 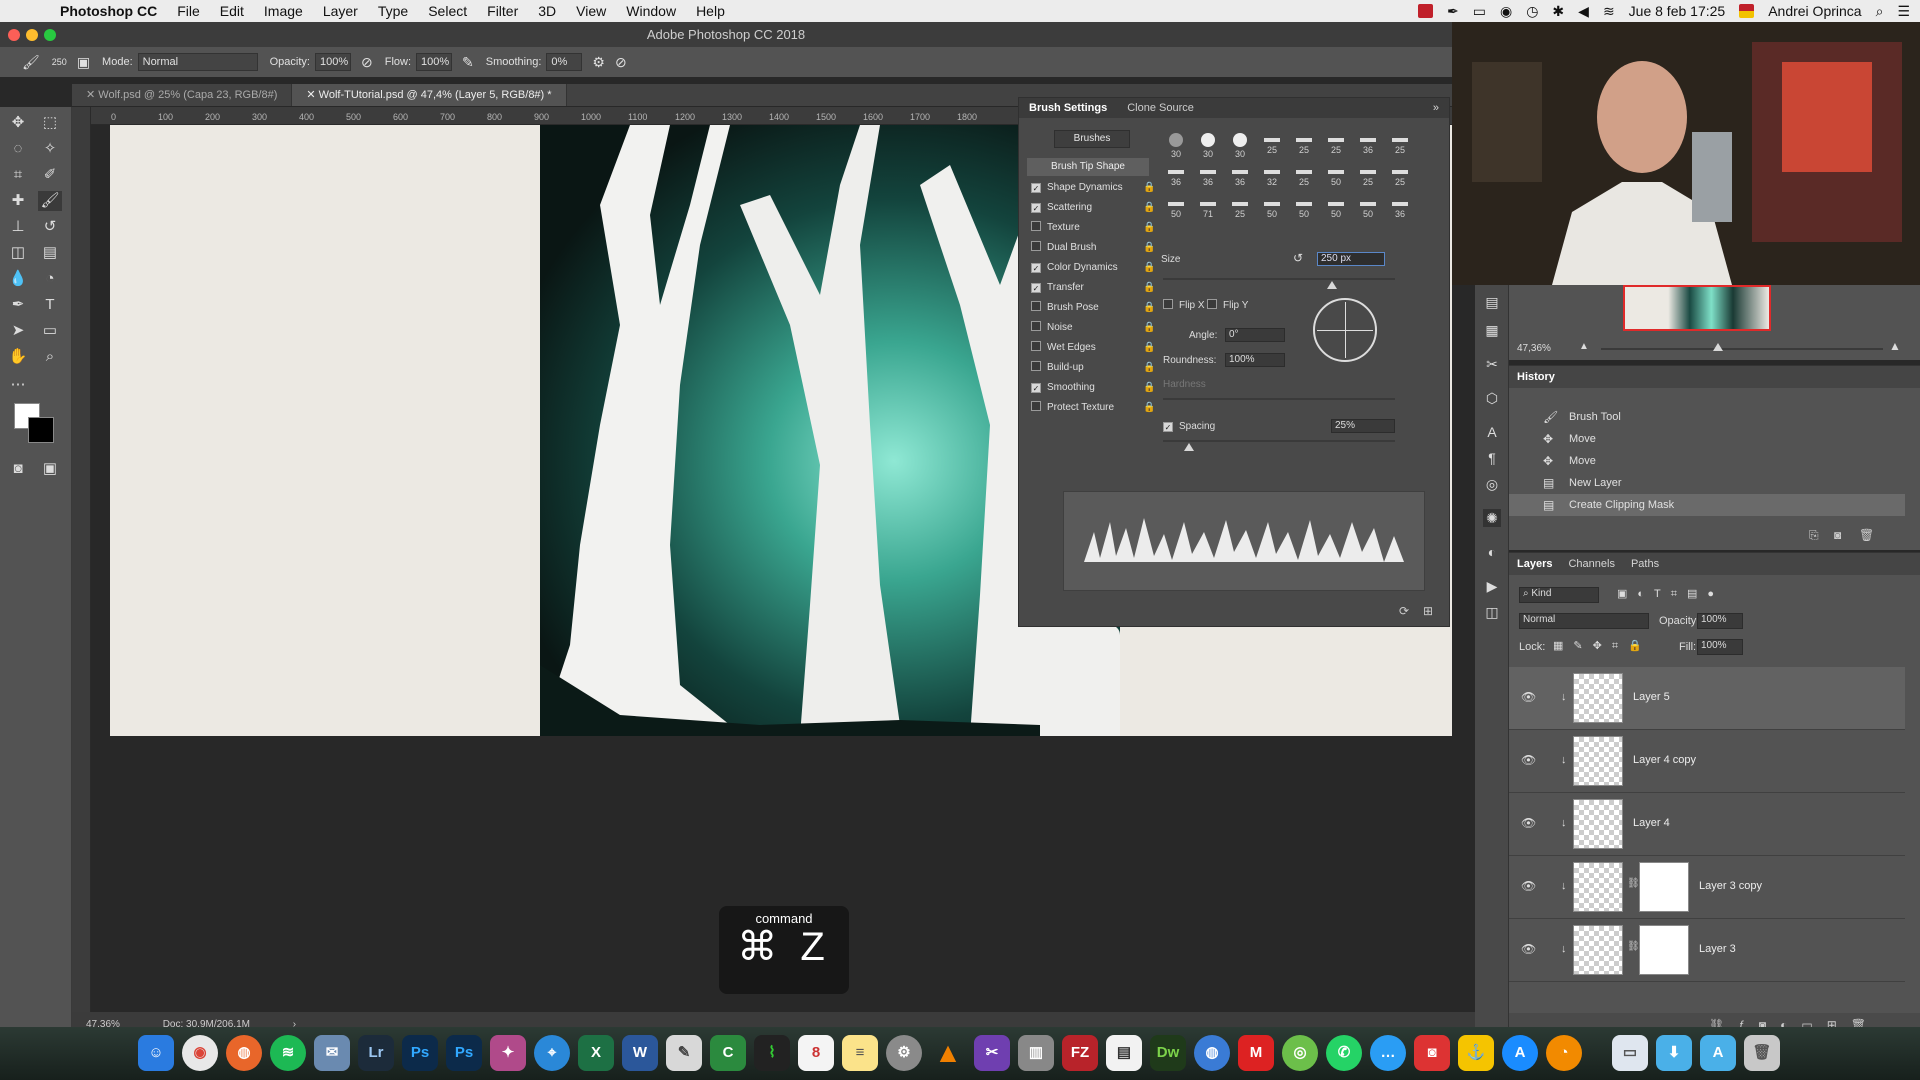 I want to click on tab-channels: Channels, so click(x=1591, y=564).